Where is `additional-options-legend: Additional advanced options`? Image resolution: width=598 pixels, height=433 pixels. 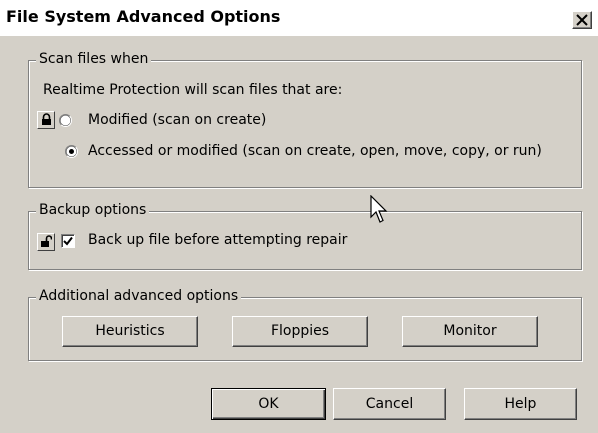 additional-options-legend: Additional advanced options is located at coordinates (139, 296).